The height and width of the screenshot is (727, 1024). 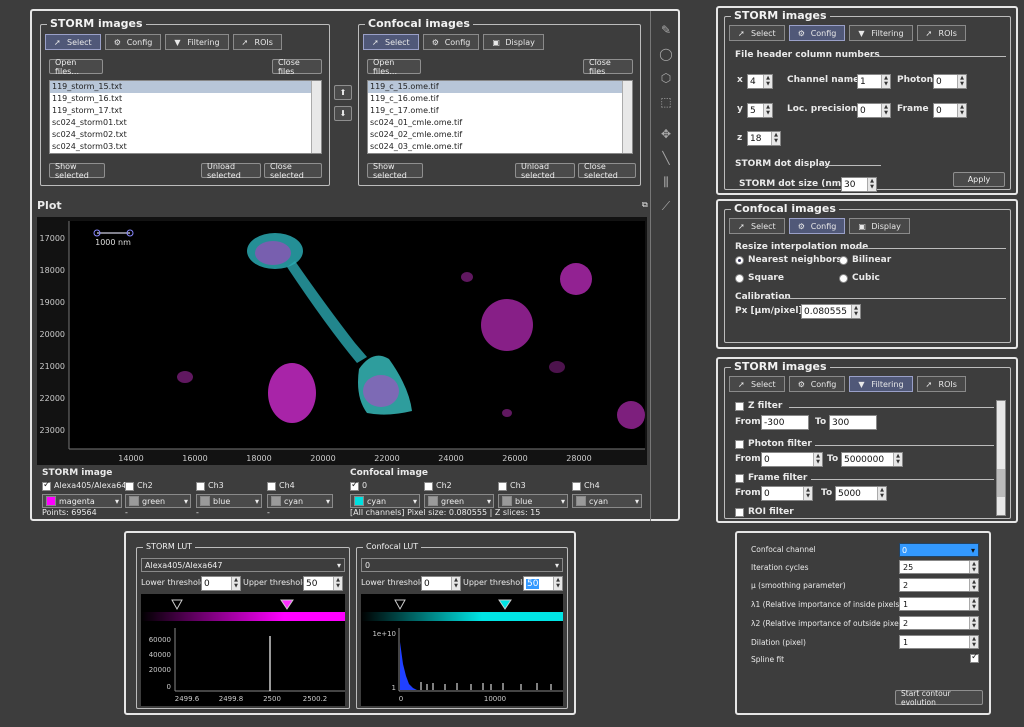 What do you see at coordinates (739, 260) in the screenshot?
I see `nearest-radio` at bounding box center [739, 260].